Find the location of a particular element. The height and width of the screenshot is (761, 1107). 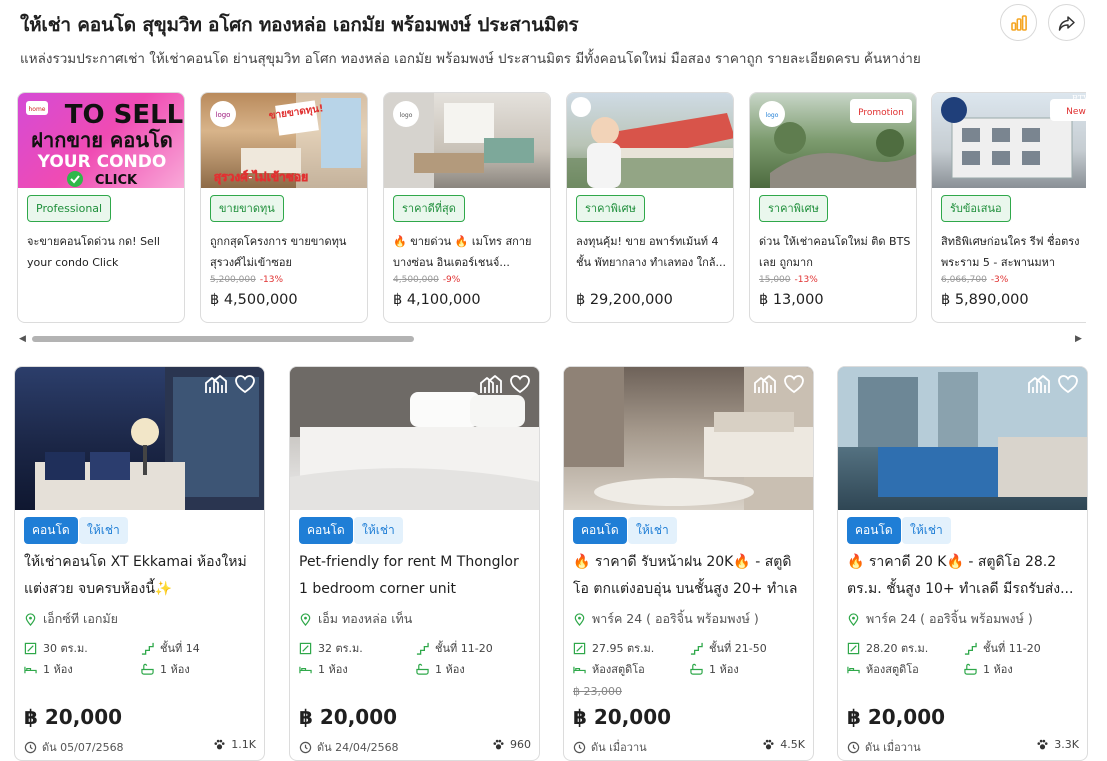

featured-price: ฿ 13,000 is located at coordinates (791, 300).